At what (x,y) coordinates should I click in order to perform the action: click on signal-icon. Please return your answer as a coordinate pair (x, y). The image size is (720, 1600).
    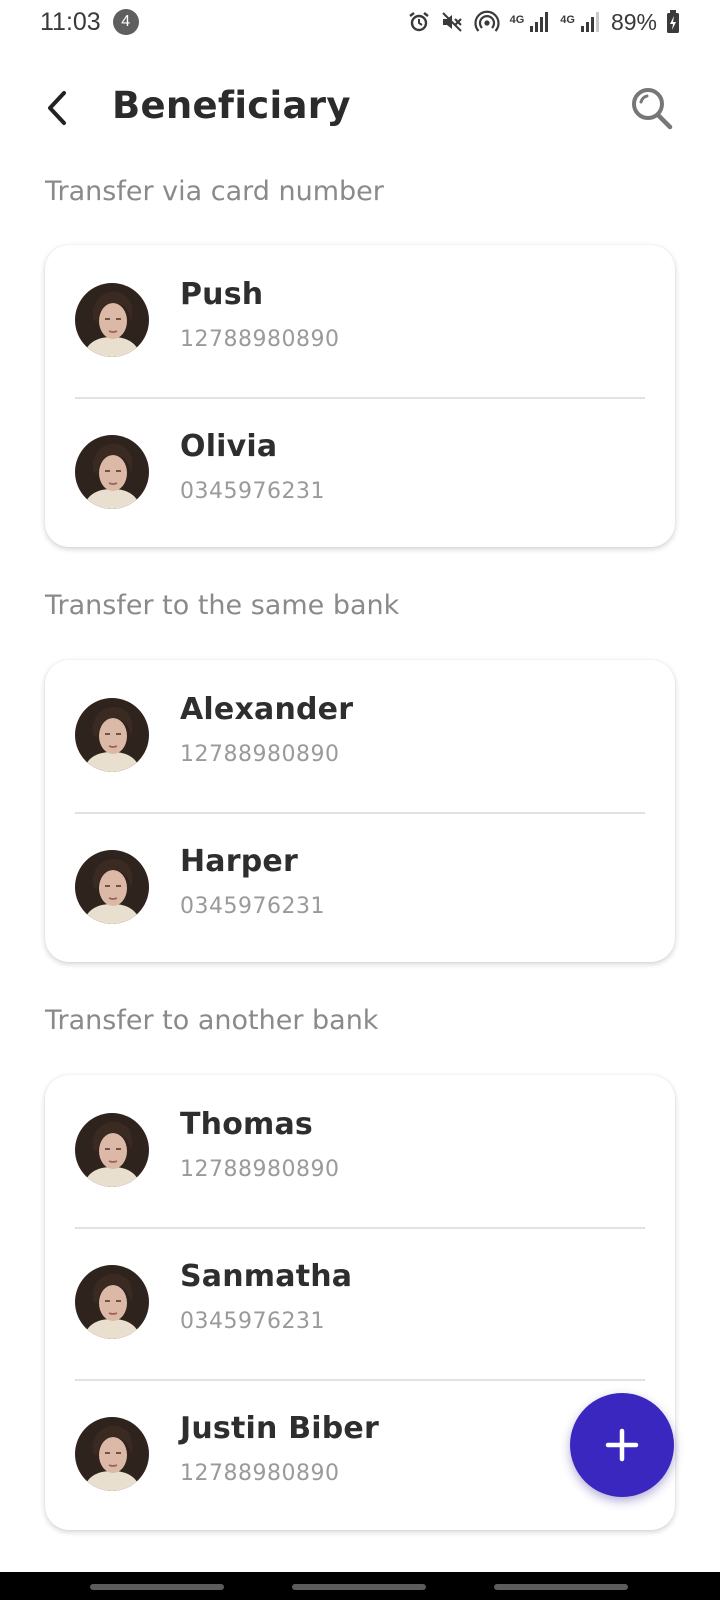
    Looking at the image, I should click on (540, 22).